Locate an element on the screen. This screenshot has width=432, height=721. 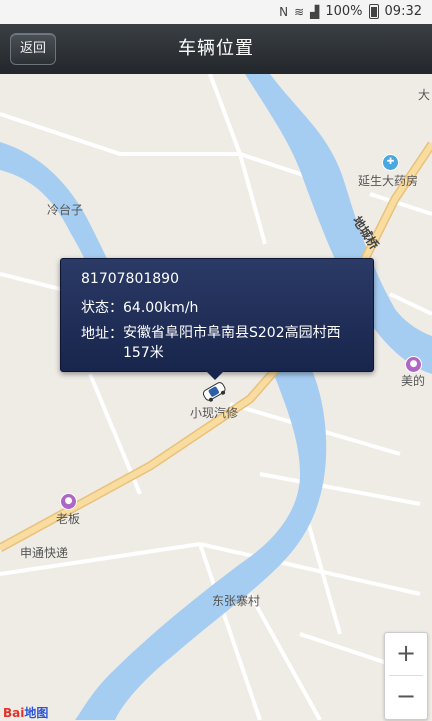
vehicle-status: 状态：64.00km/h is located at coordinates (139, 307).